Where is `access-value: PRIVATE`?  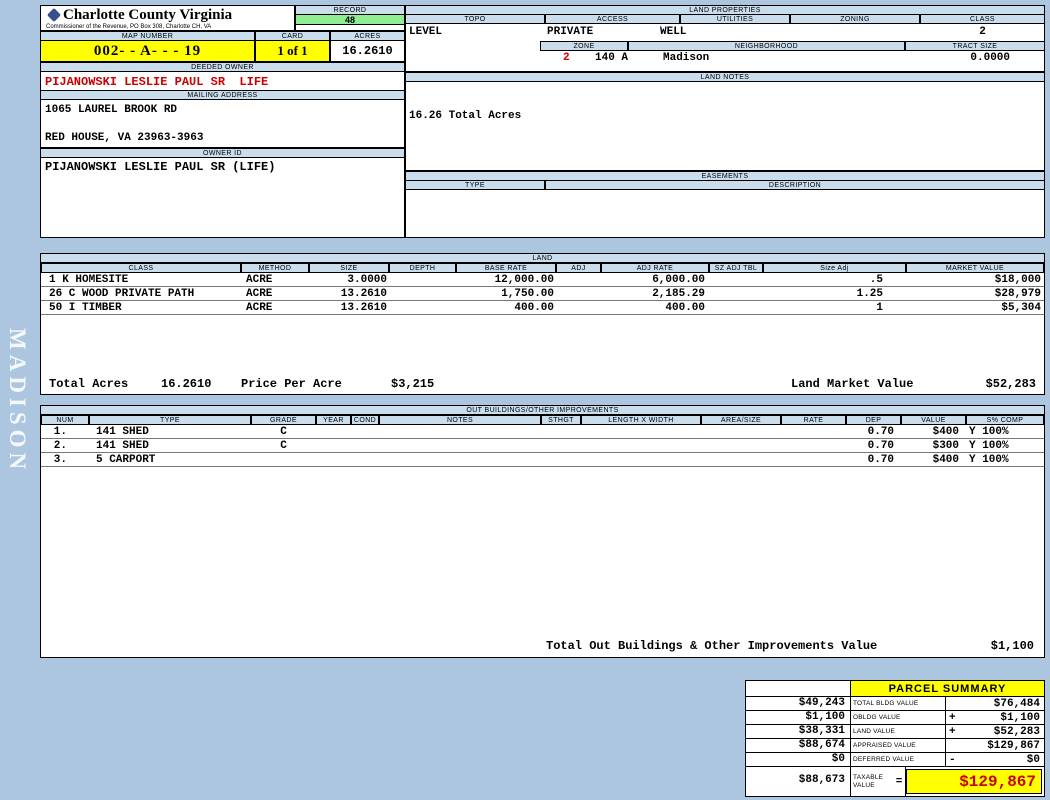 access-value: PRIVATE is located at coordinates (570, 32).